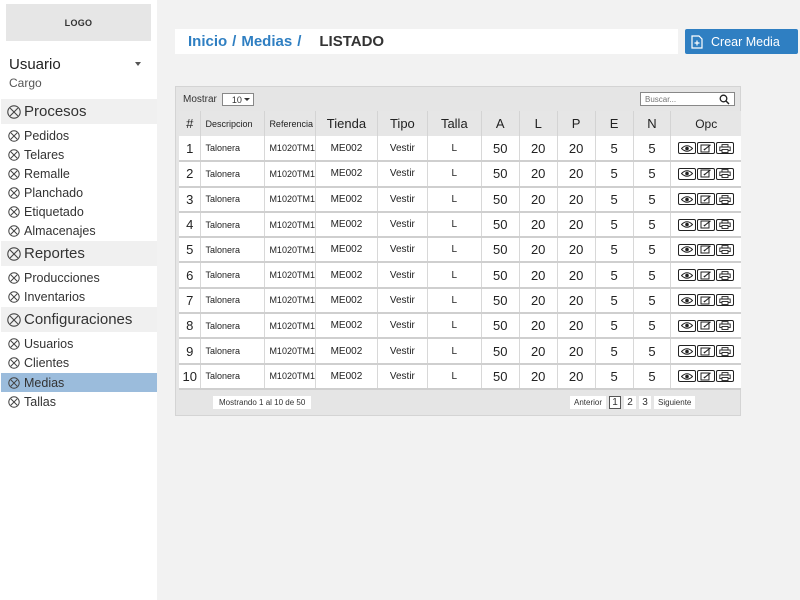 This screenshot has width=800, height=600. Describe the element at coordinates (190, 123) in the screenshot. I see `col-header-number: #` at that location.